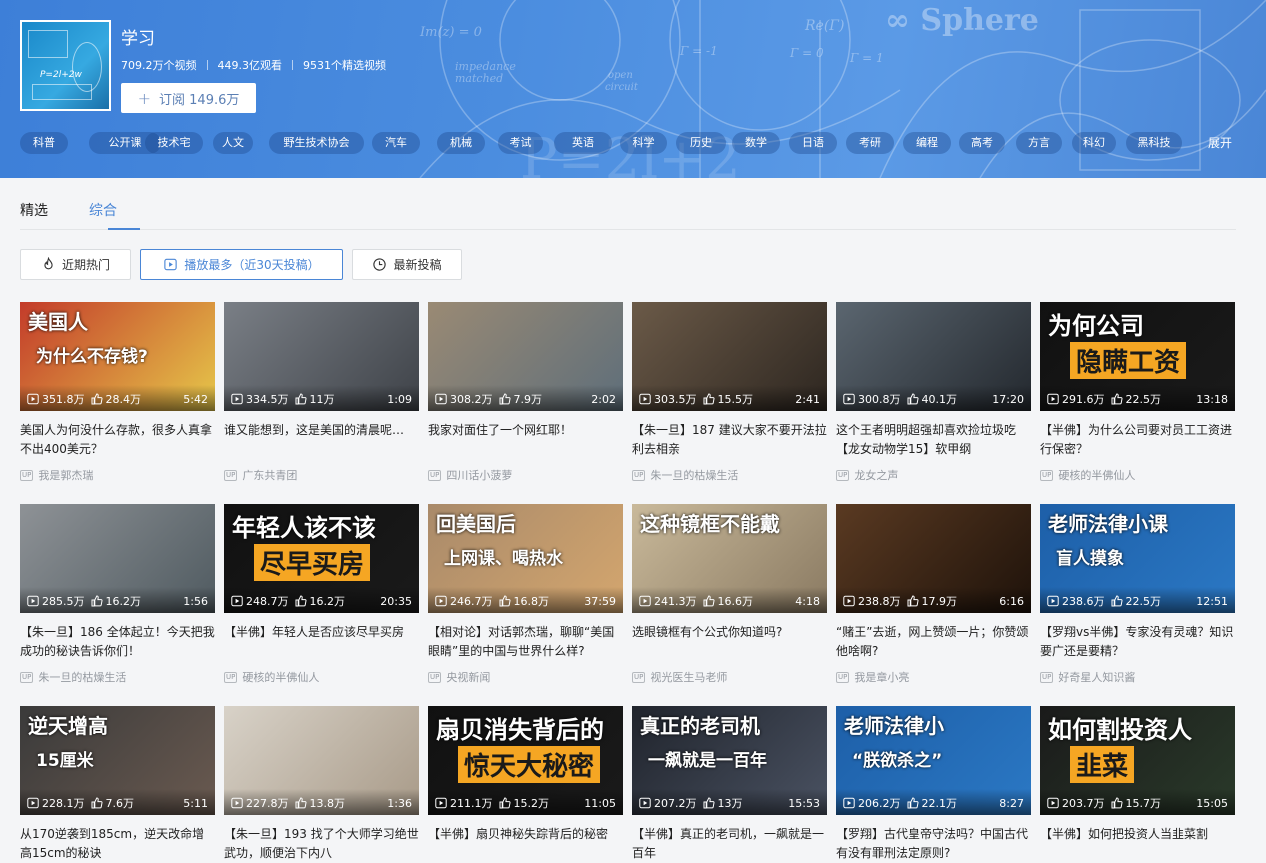 The image size is (1266, 863). I want to click on like-count: 7.6万, so click(120, 803).